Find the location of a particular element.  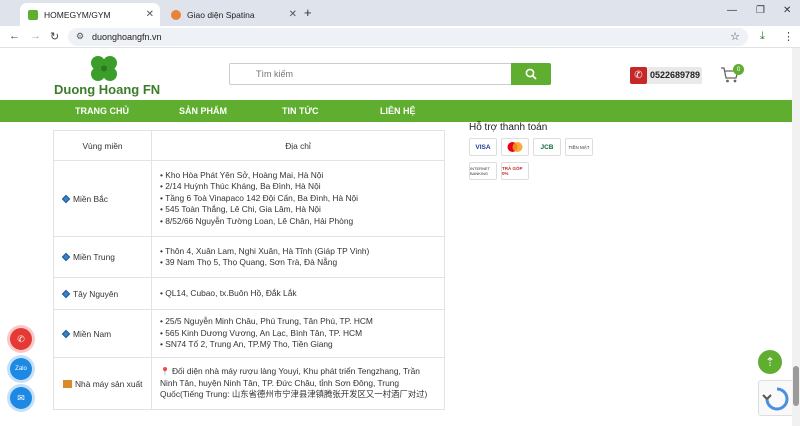

minimize-icon: — is located at coordinates (732, 10).